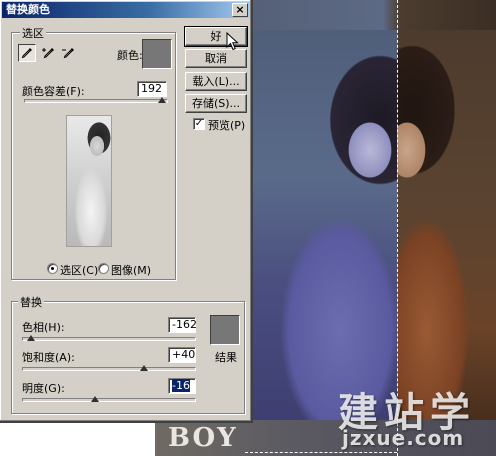 The image size is (496, 456). What do you see at coordinates (131, 270) in the screenshot?
I see `radio-image-label: 图像(M)` at bounding box center [131, 270].